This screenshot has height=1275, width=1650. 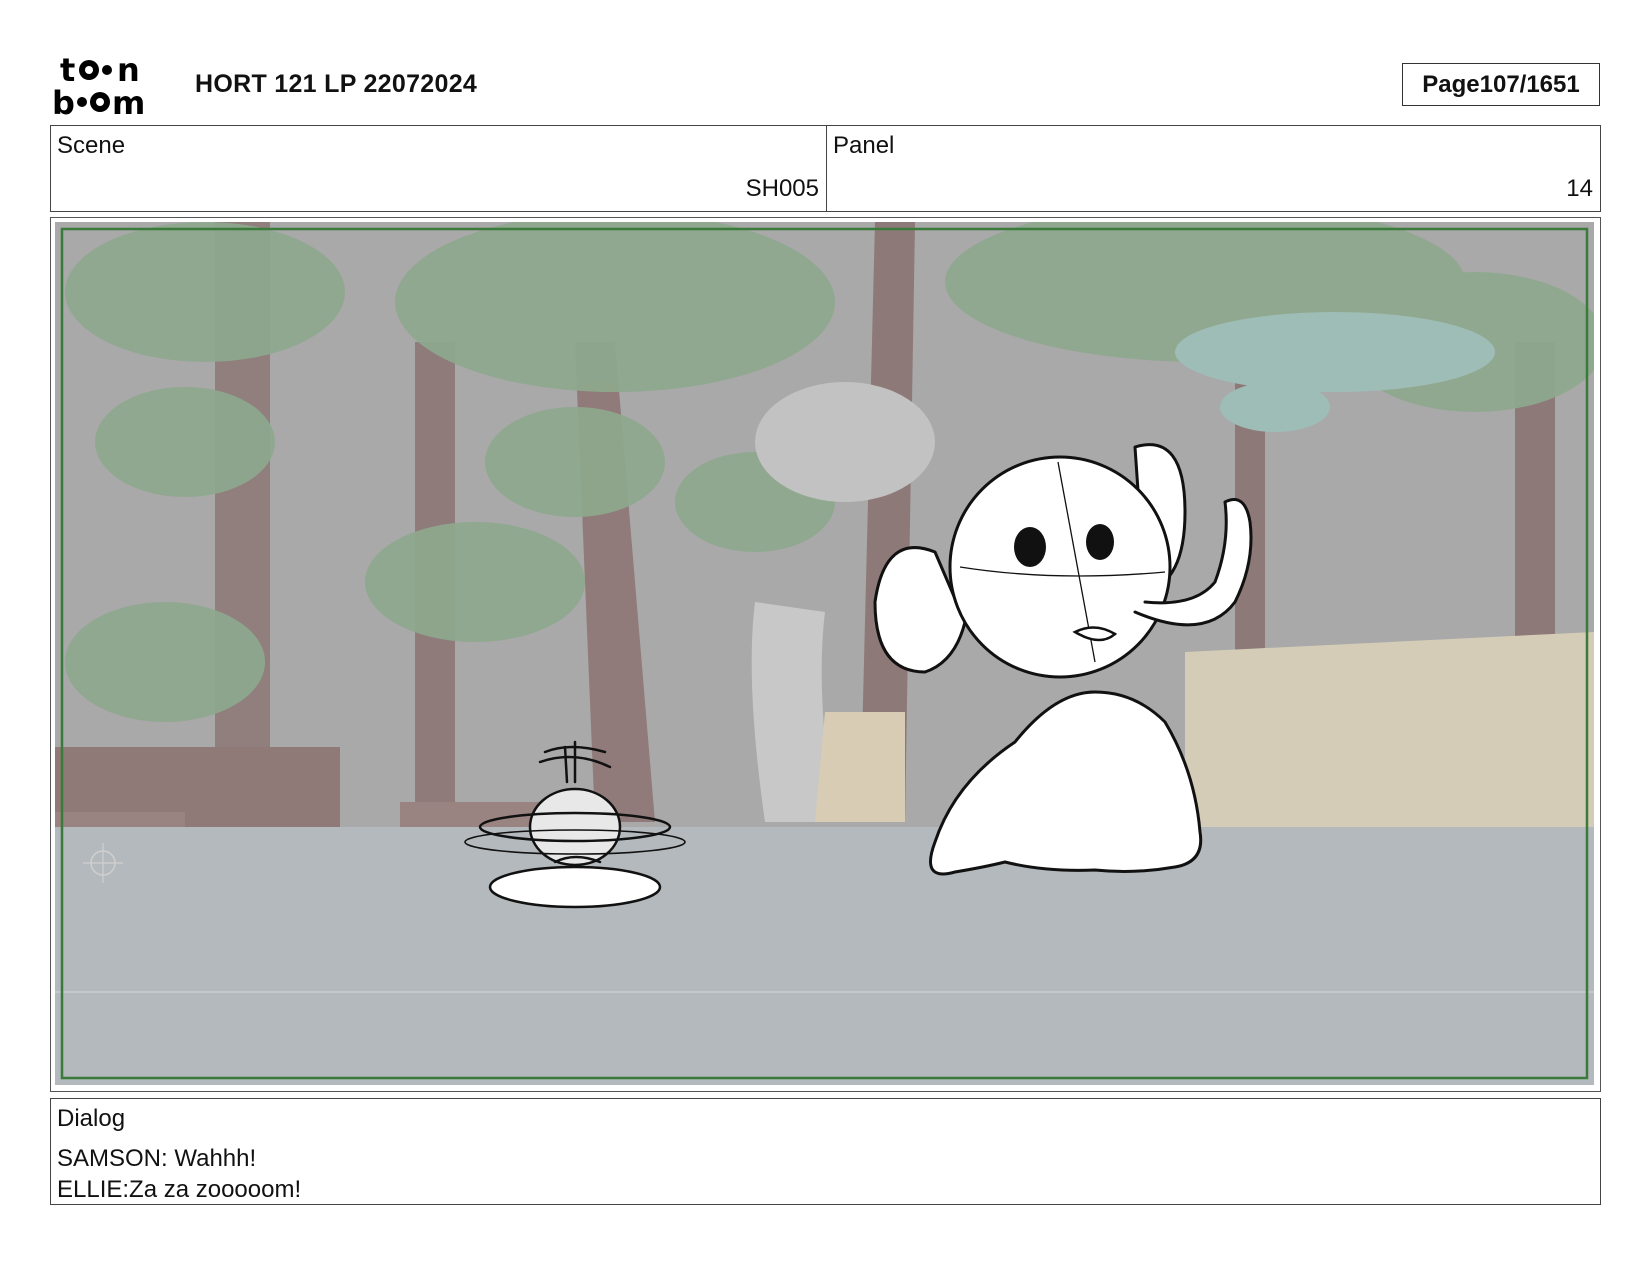 I want to click on dialog-line: SAMSON: Wahhh!, so click(x=157, y=1158).